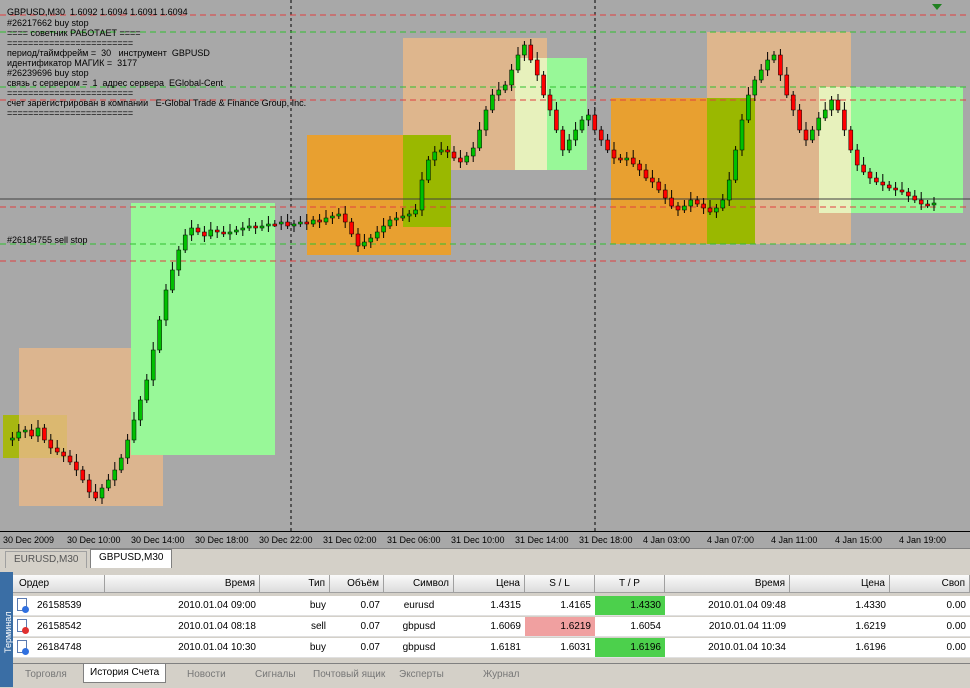 Image resolution: width=970 pixels, height=688 pixels. What do you see at coordinates (203, 329) in the screenshot?
I see `zone` at bounding box center [203, 329].